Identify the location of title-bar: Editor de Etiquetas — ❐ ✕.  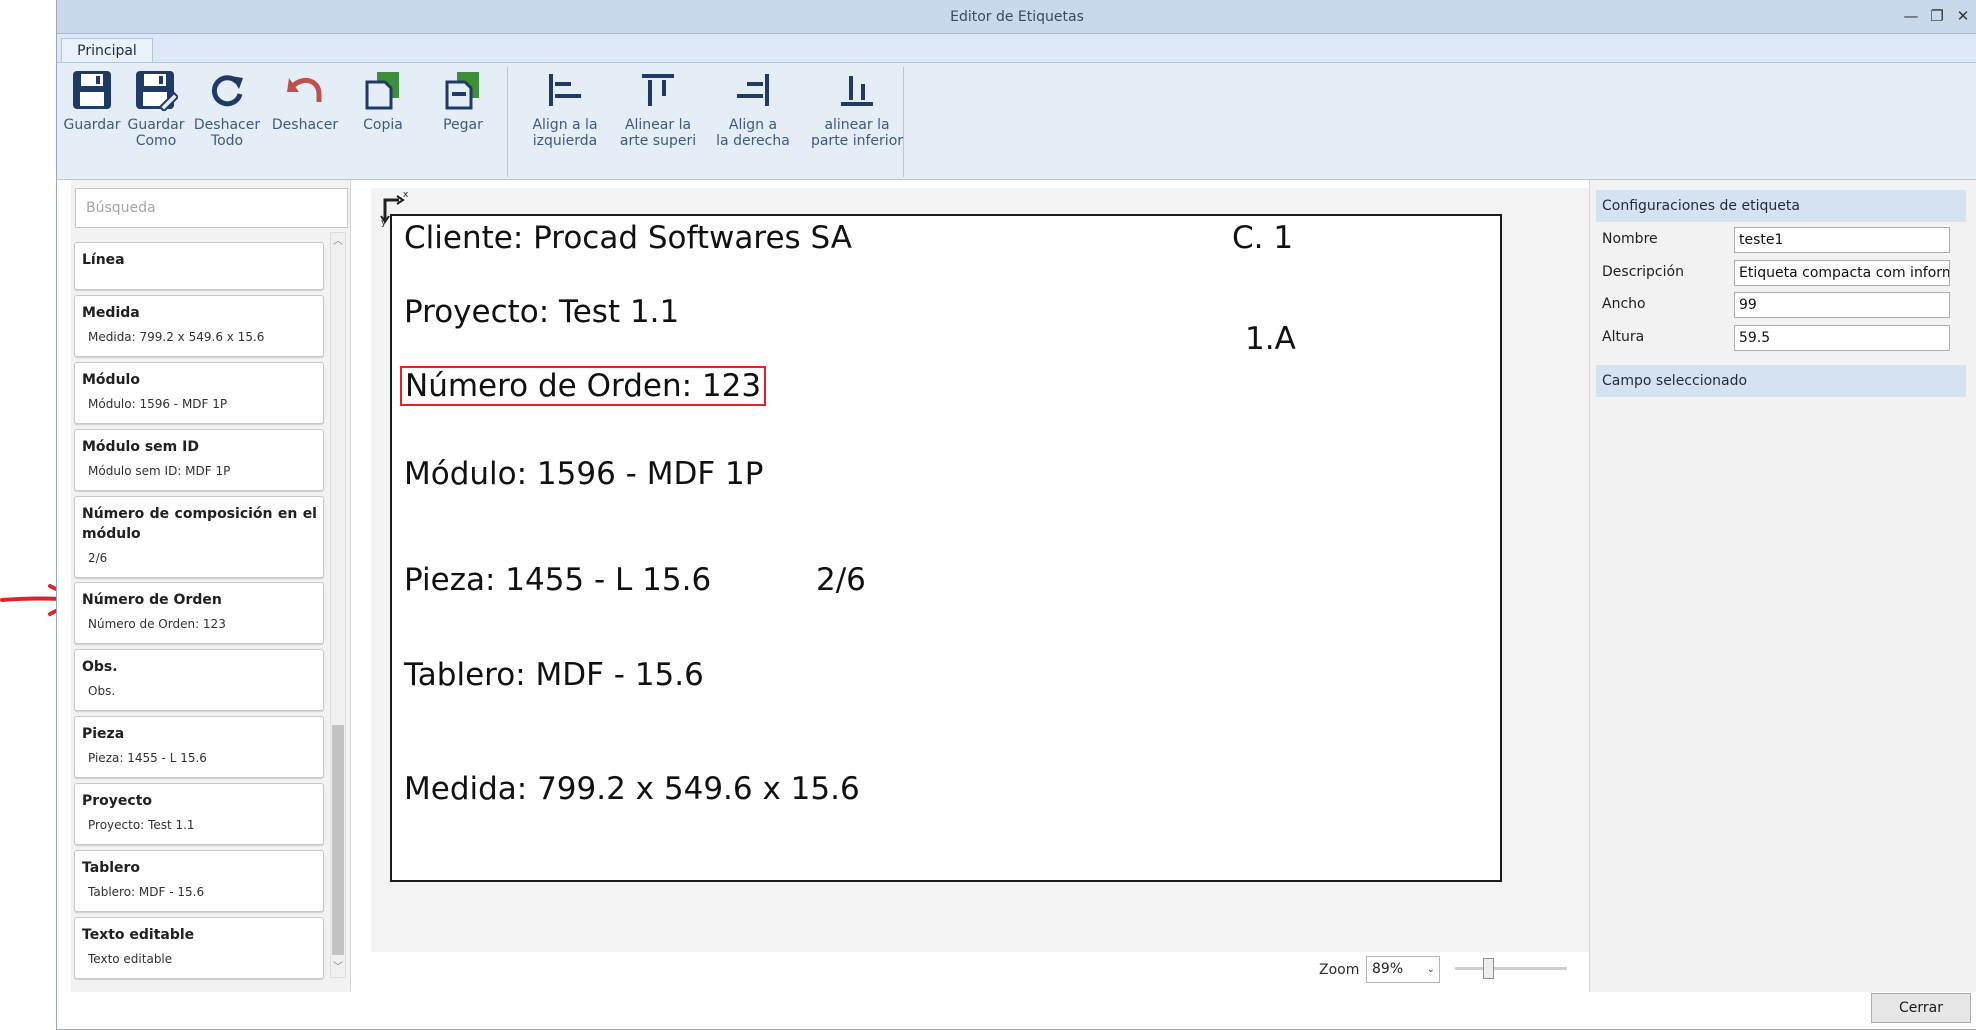
(1016, 17).